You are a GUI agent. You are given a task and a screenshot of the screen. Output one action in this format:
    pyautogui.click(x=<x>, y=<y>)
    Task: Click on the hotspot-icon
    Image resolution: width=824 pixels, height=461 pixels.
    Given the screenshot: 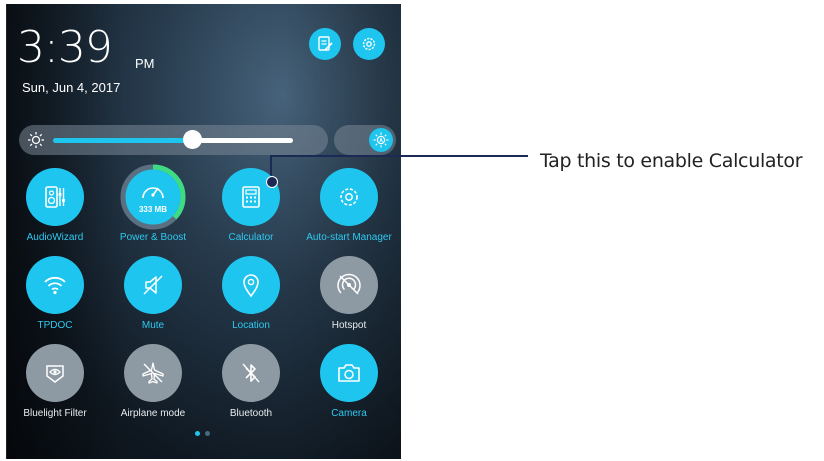 What is the action you would take?
    pyautogui.click(x=349, y=284)
    